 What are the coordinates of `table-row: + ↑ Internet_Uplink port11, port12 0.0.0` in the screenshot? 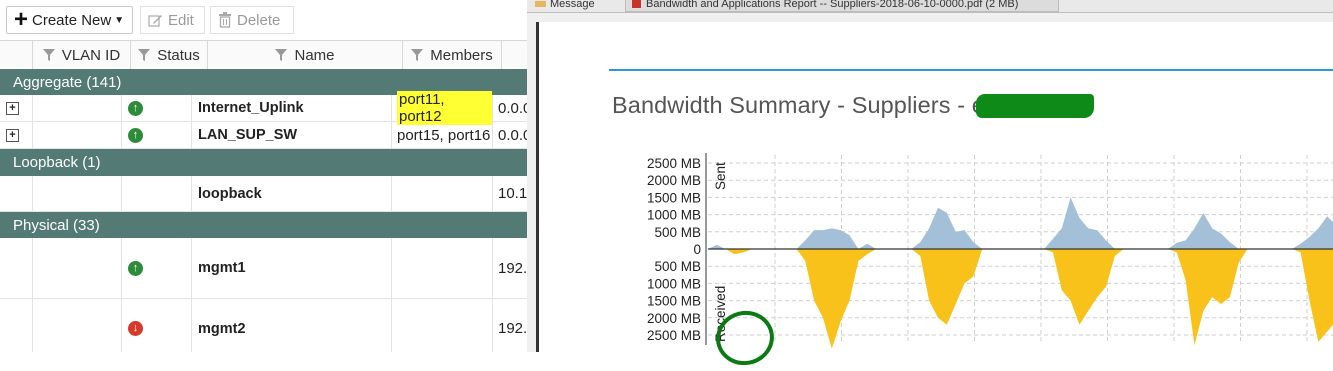 It's located at (263, 108).